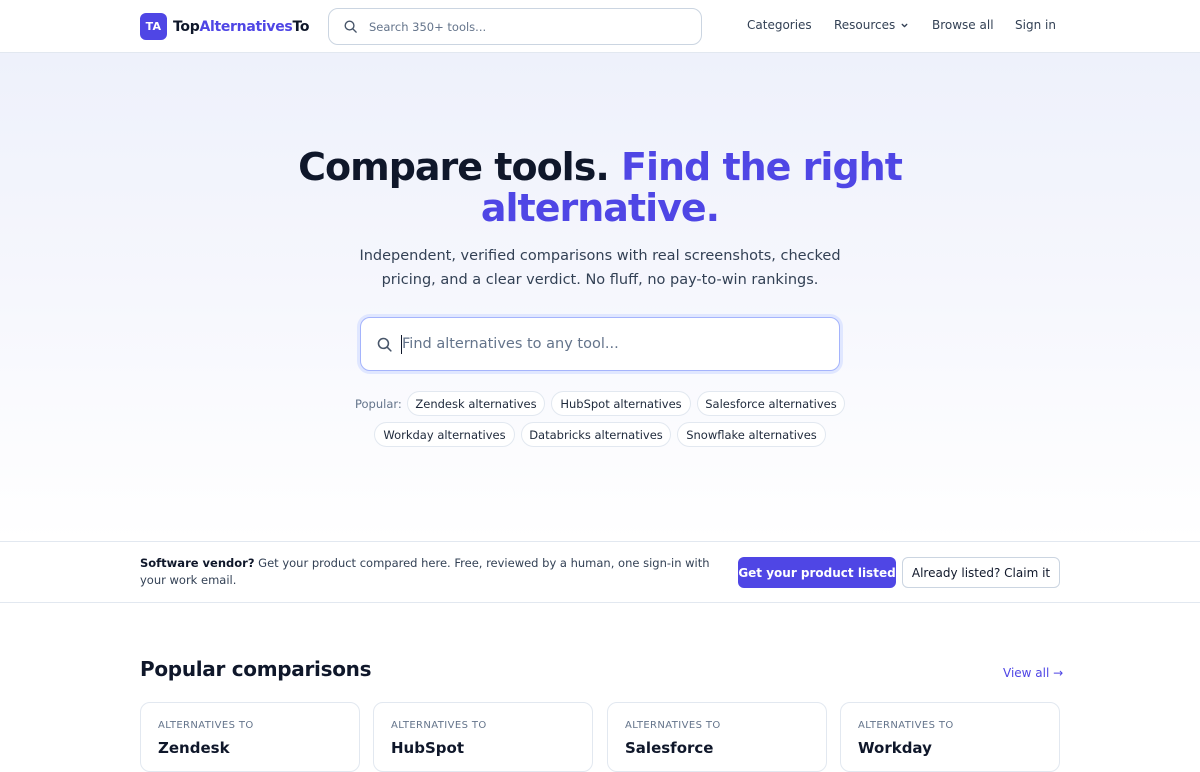 The image size is (1200, 772). What do you see at coordinates (600, 208) in the screenshot?
I see `hero-title-part3: alternative.` at bounding box center [600, 208].